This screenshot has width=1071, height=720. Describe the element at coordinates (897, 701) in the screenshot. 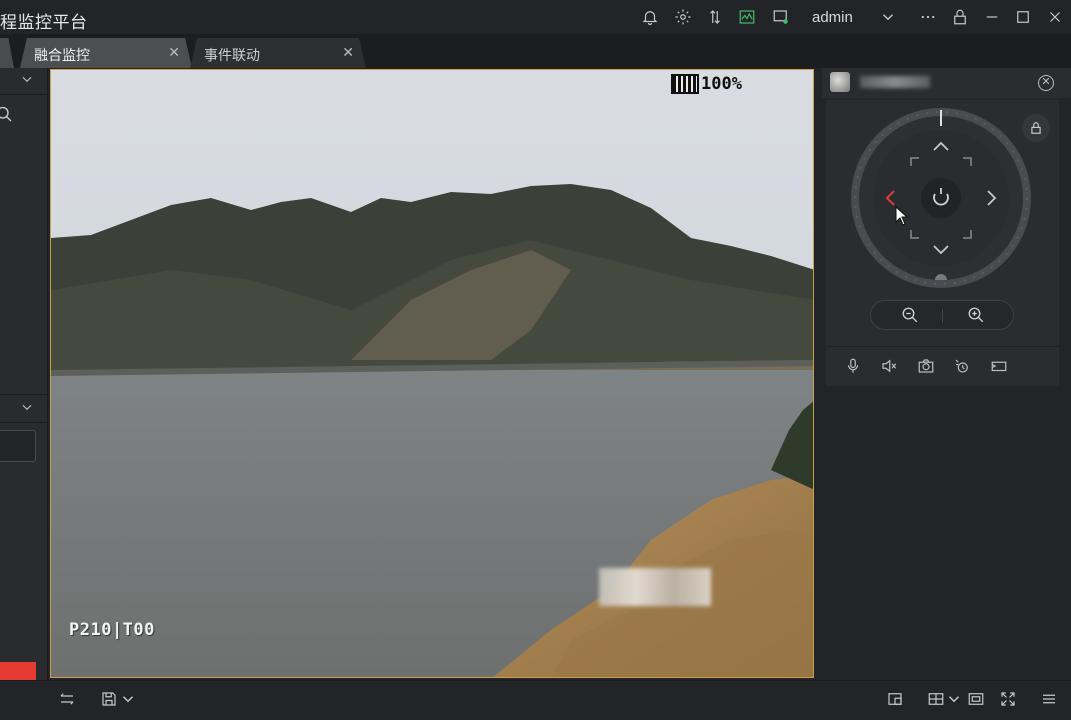

I see `window-icon` at that location.